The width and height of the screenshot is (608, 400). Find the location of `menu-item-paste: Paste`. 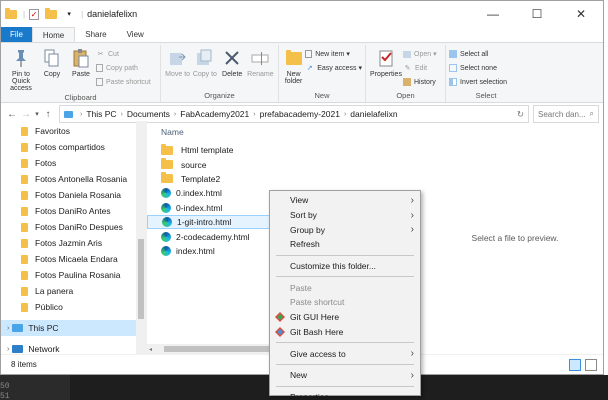

menu-item-paste: Paste is located at coordinates (345, 287).